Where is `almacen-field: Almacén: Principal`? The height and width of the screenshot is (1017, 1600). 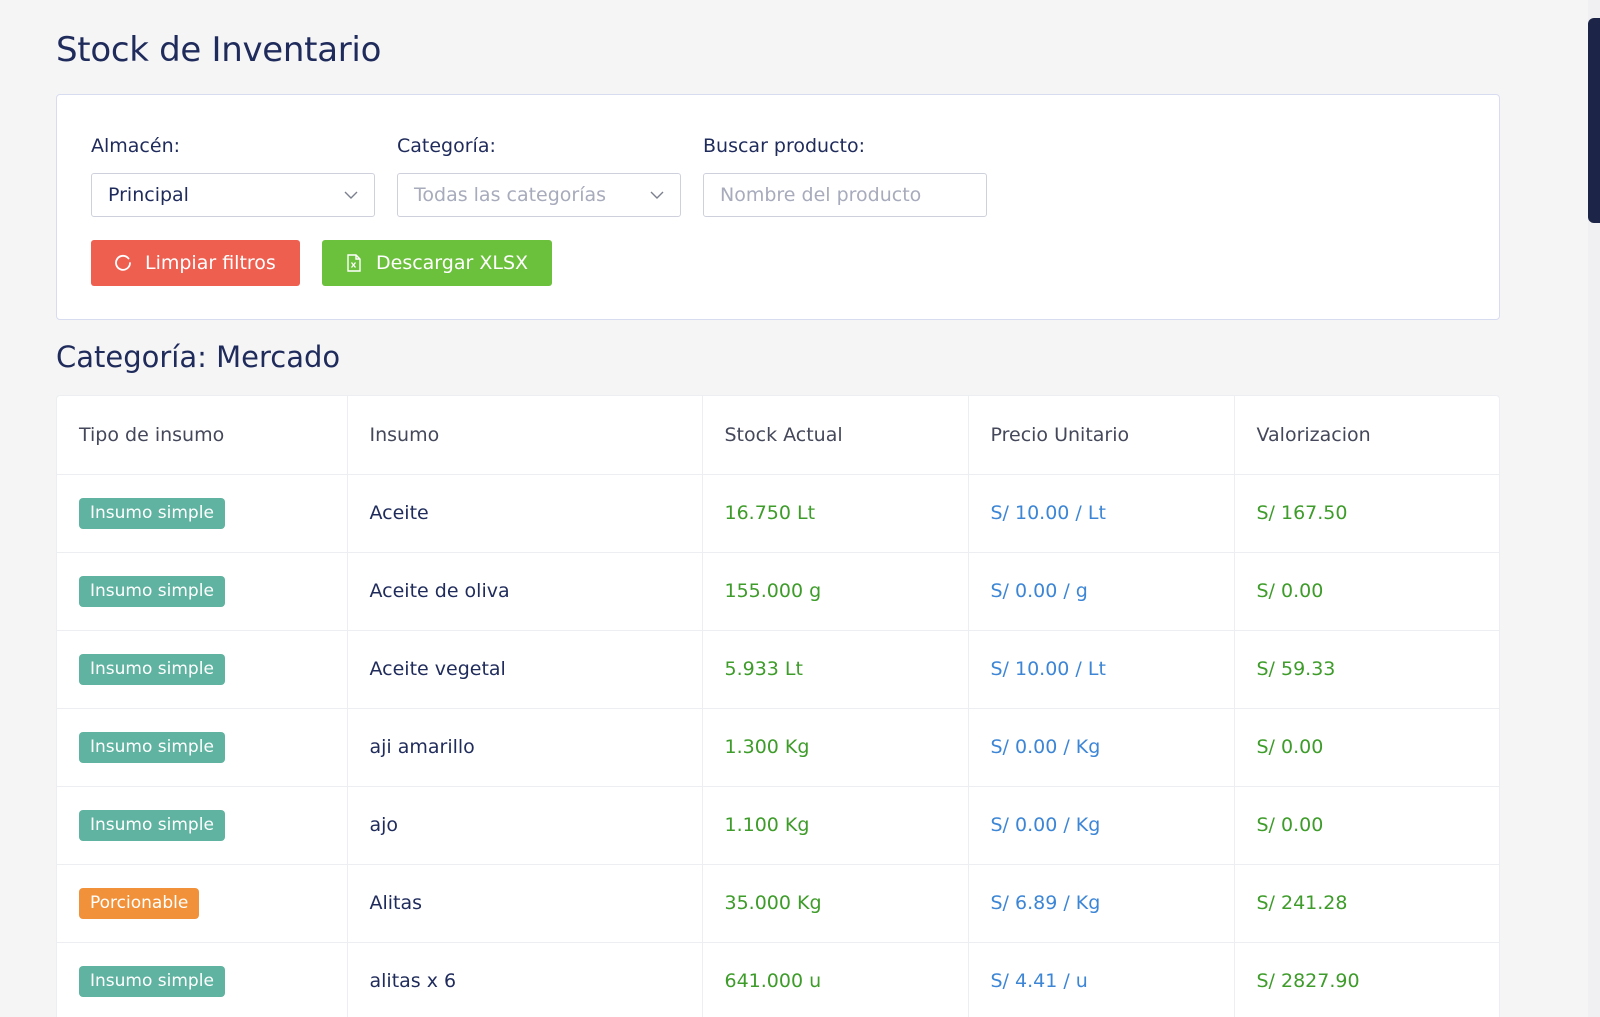 almacen-field: Almacén: Principal is located at coordinates (233, 175).